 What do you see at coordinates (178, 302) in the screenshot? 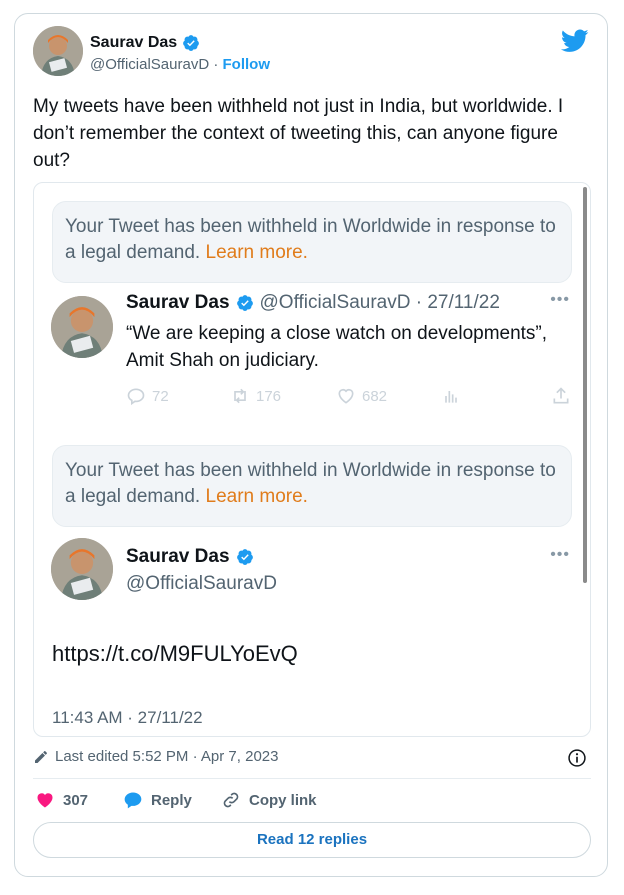
I see `quoted-tweet-name: Saurav Das` at bounding box center [178, 302].